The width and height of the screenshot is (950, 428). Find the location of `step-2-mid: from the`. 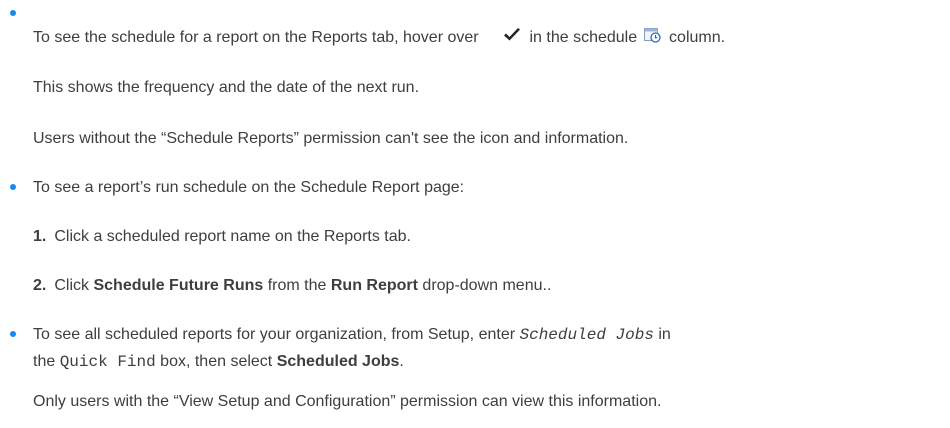

step-2-mid: from the is located at coordinates (297, 285).